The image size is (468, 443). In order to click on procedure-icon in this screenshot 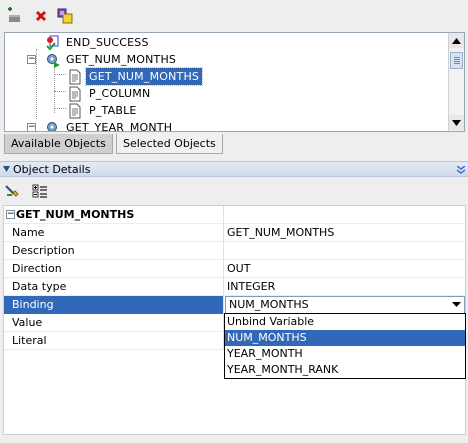, I will do `click(53, 125)`.